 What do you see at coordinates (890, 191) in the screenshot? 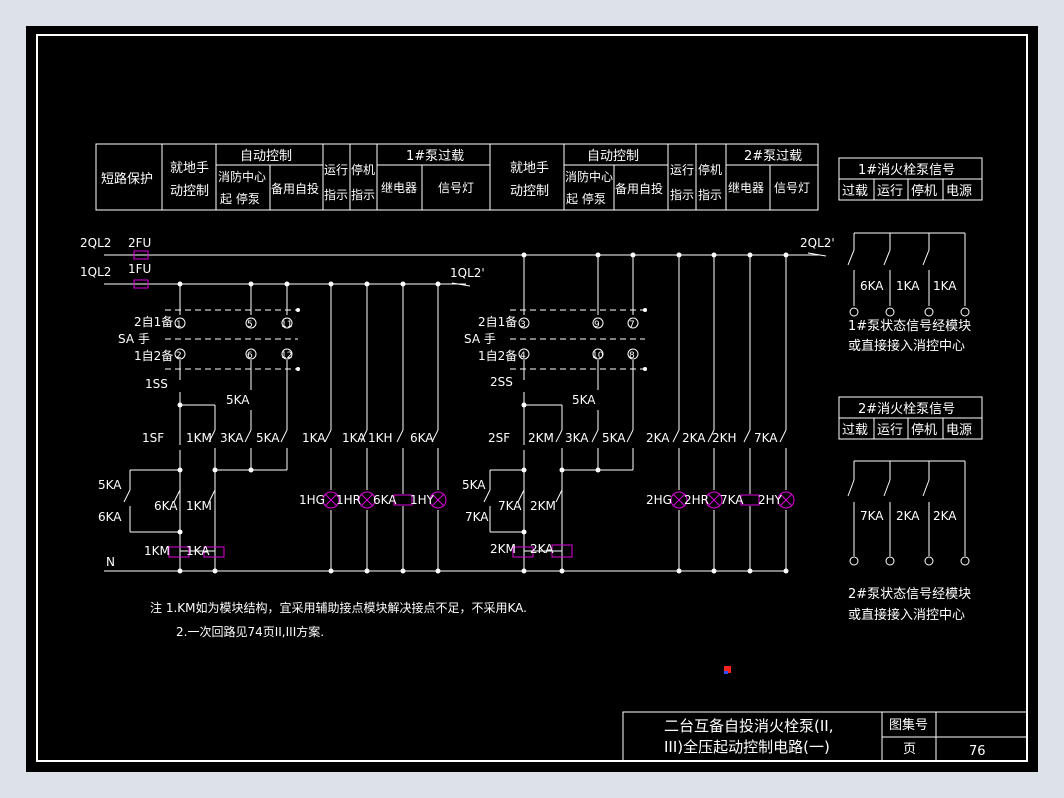
I see `signal-cell-run: 运行` at bounding box center [890, 191].